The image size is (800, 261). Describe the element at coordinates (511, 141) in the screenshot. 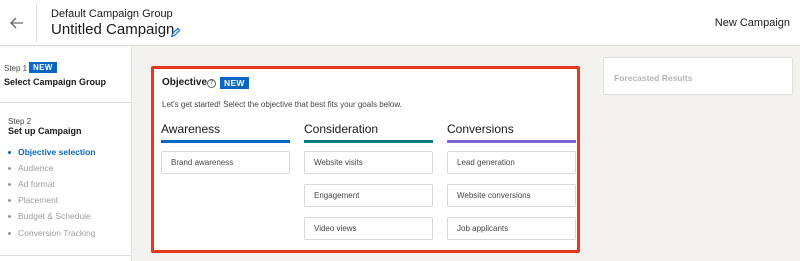

I see `conversions-color-bar` at that location.